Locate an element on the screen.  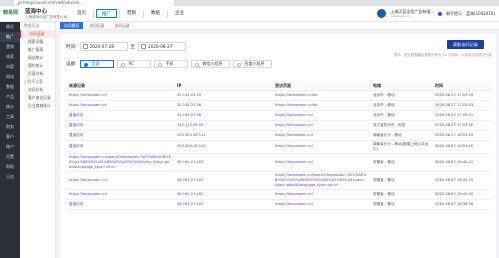
device-option-wechat-miniapp: 微信小程序 is located at coordinates (210, 64).